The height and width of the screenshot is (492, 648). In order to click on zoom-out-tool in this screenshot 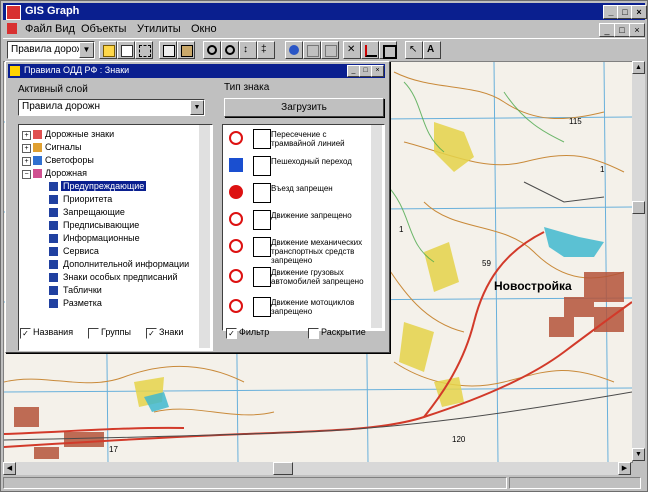, I will do `click(230, 50)`.